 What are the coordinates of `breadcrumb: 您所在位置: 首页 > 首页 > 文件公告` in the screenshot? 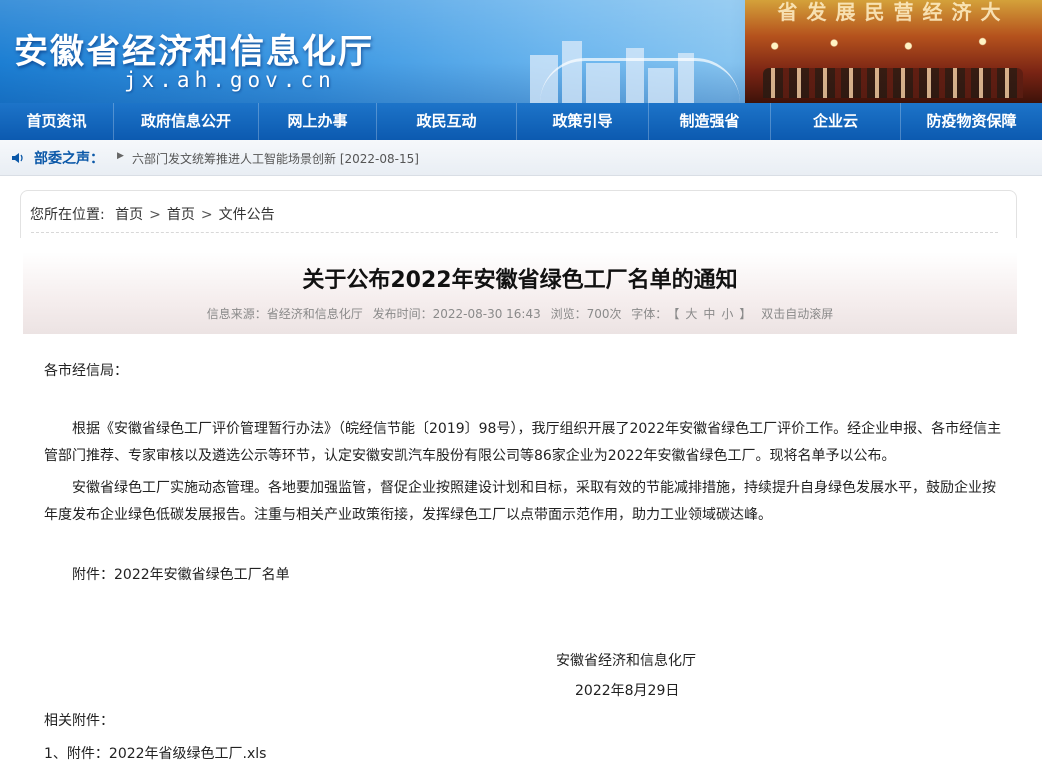 It's located at (155, 214).